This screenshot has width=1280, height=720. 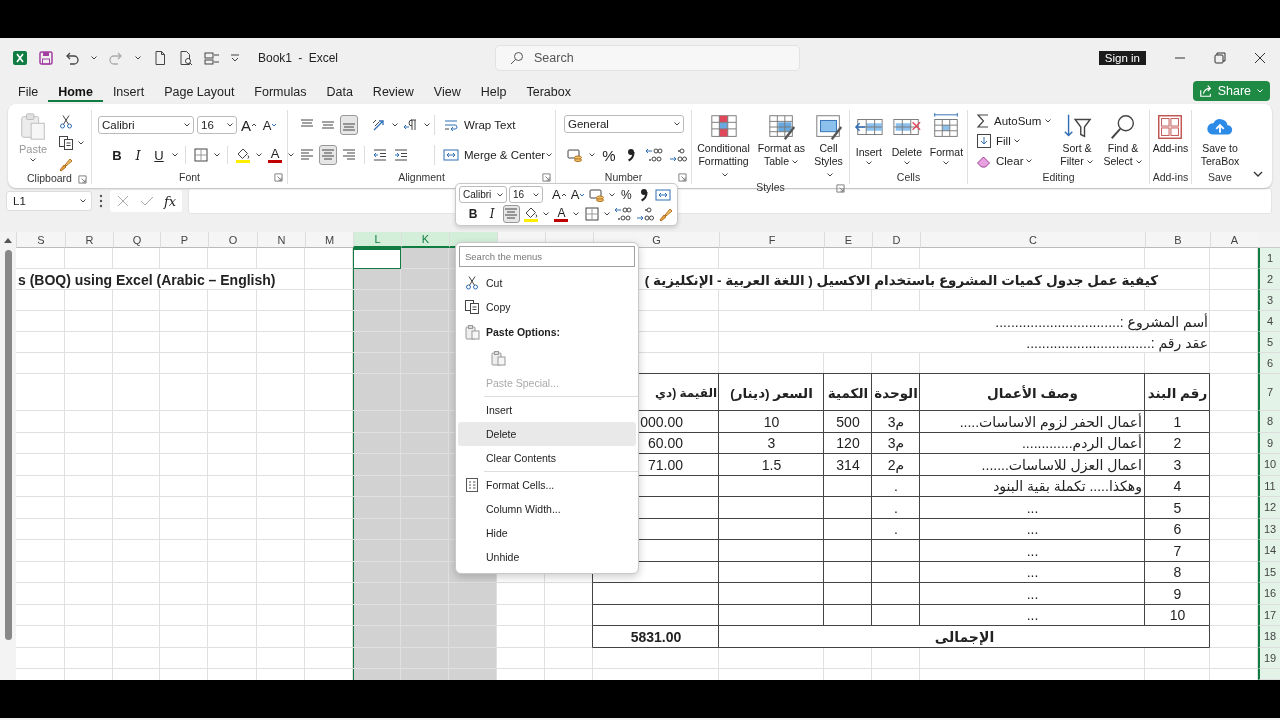 I want to click on row-header: 18, so click(x=1269, y=637).